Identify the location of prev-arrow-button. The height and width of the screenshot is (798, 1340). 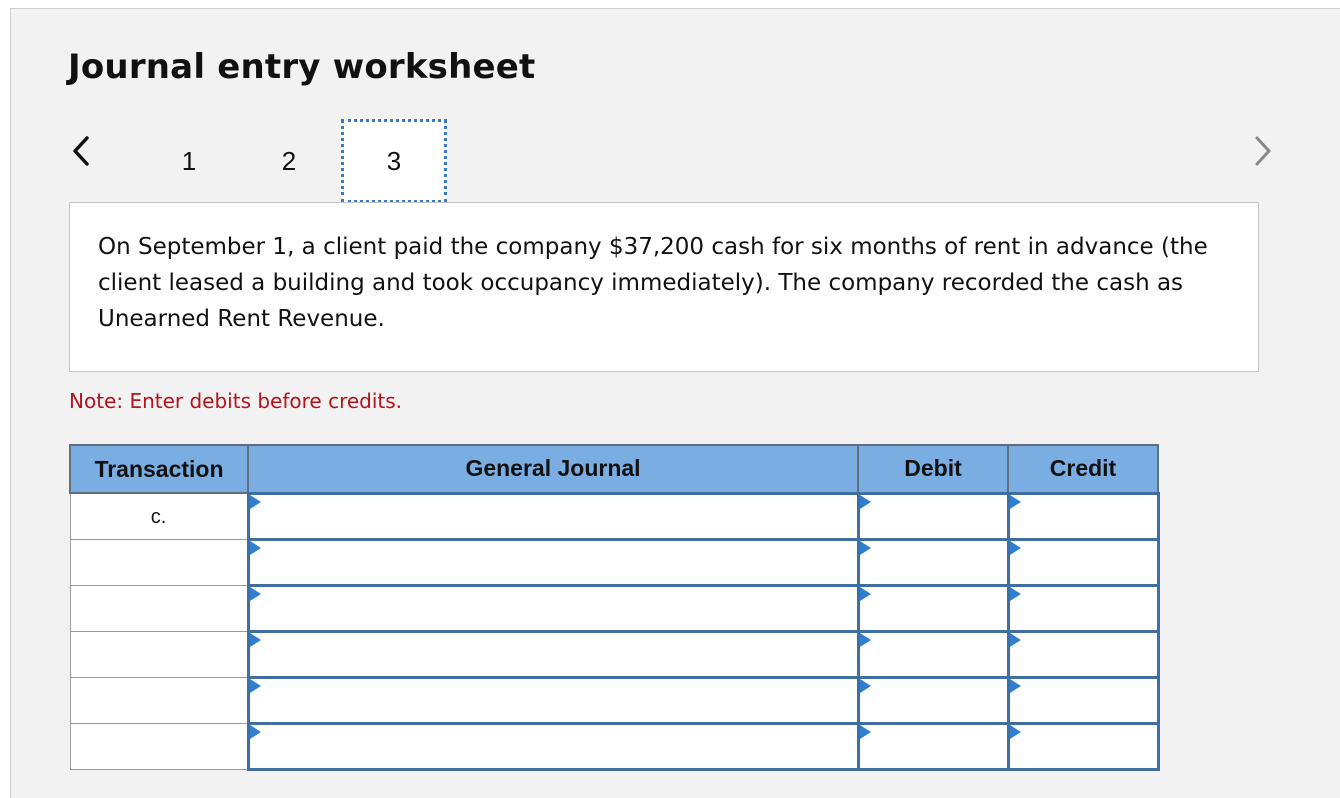
(82, 151).